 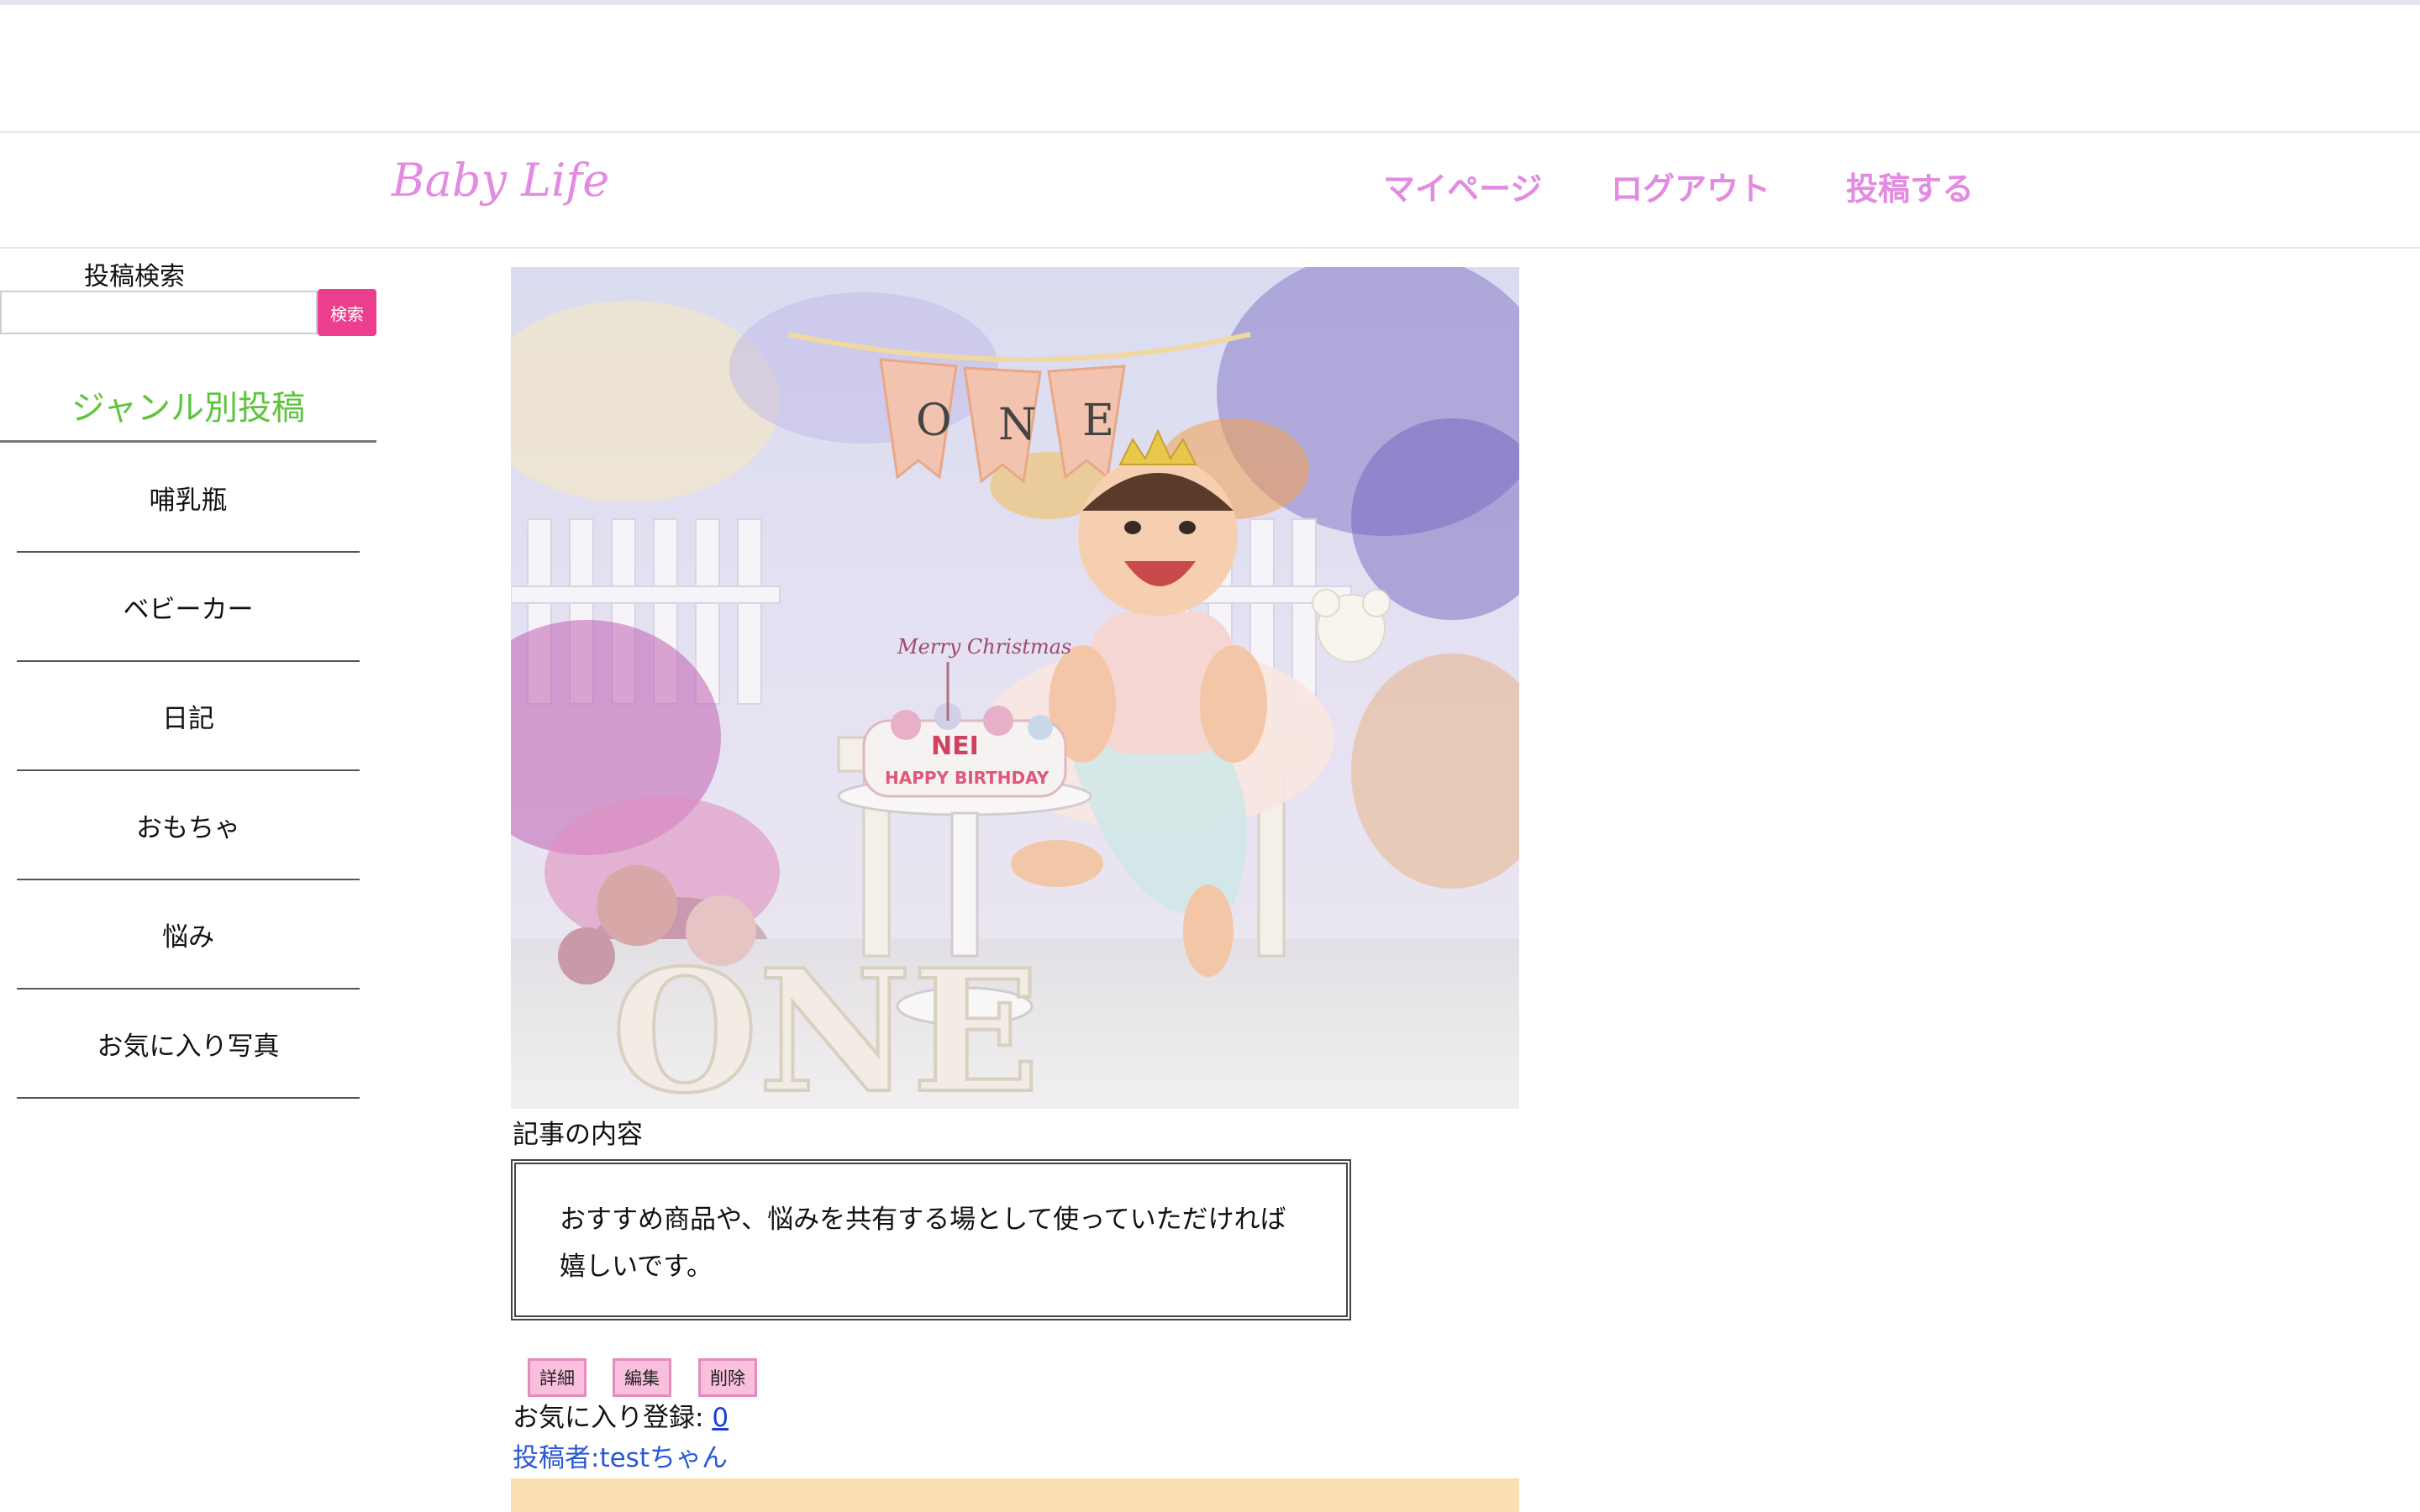 What do you see at coordinates (1910, 189) in the screenshot?
I see `nav-new-post-link: 投稿する` at bounding box center [1910, 189].